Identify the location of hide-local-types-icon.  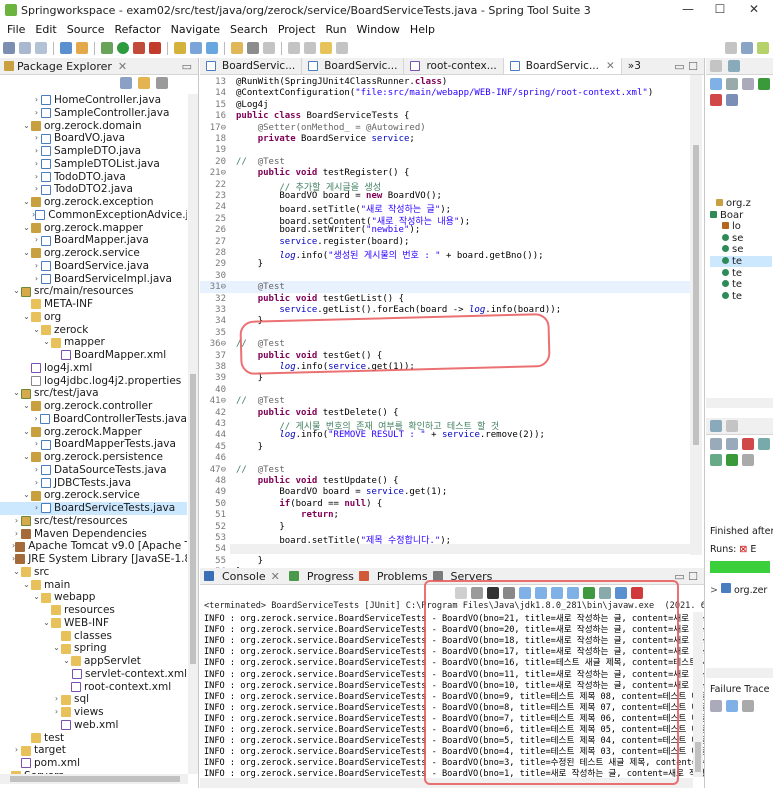
(716, 100).